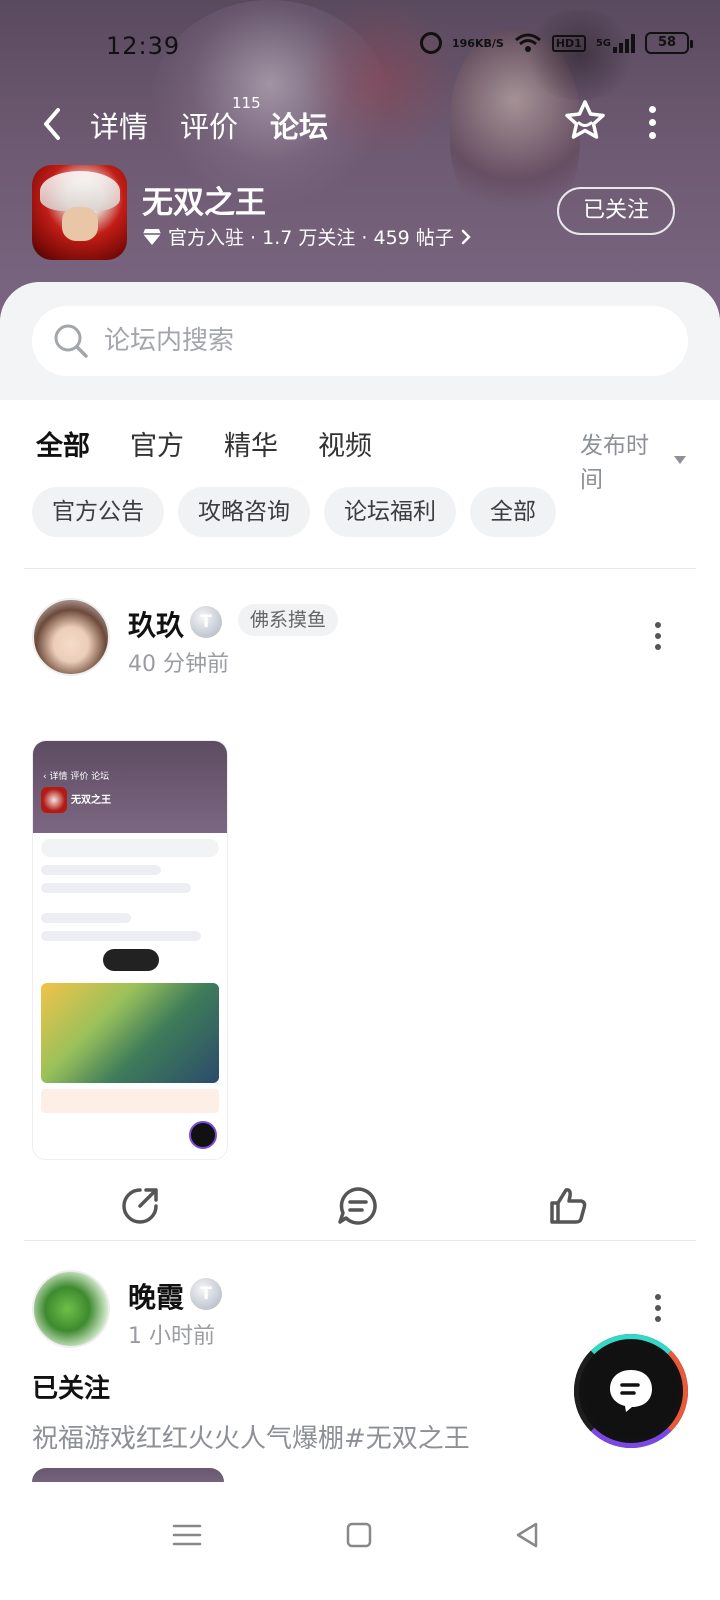 The height and width of the screenshot is (1600, 720). I want to click on tab-detail: 详情, so click(119, 125).